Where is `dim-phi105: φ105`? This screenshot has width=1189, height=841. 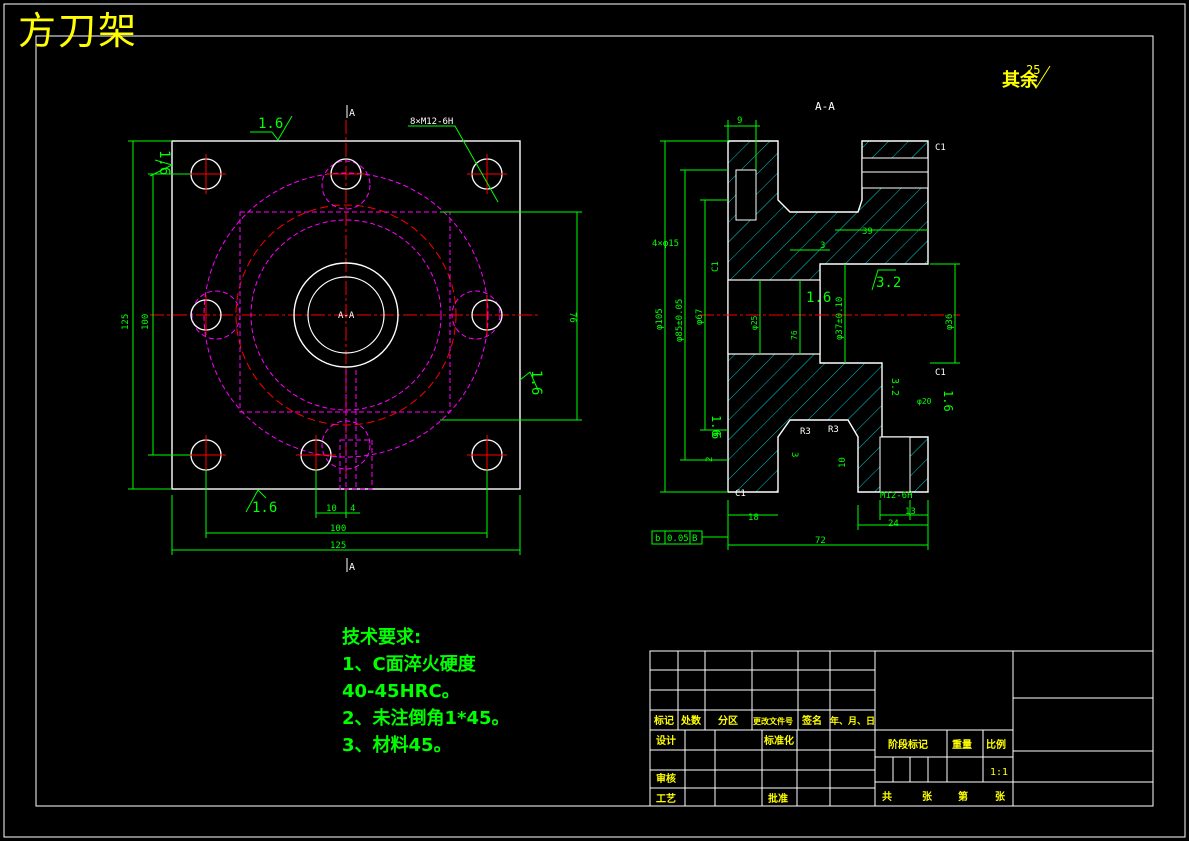
dim-phi105: φ105 is located at coordinates (660, 319).